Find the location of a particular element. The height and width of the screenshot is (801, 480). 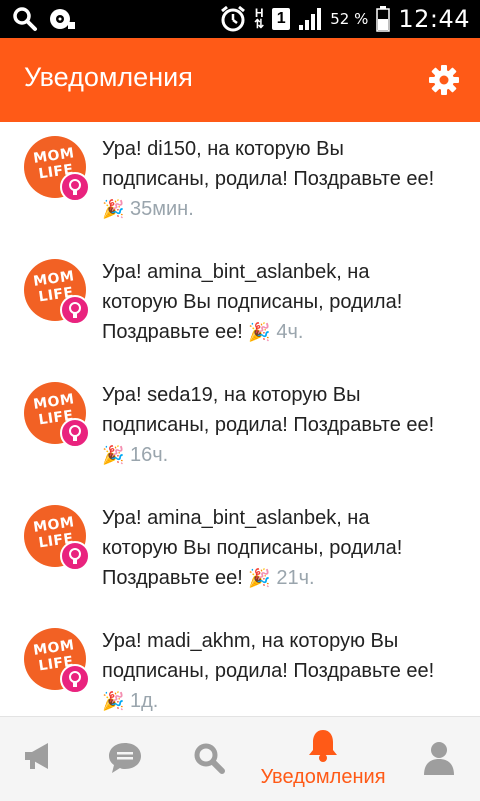

battery-percent: 52 % is located at coordinates (349, 19).